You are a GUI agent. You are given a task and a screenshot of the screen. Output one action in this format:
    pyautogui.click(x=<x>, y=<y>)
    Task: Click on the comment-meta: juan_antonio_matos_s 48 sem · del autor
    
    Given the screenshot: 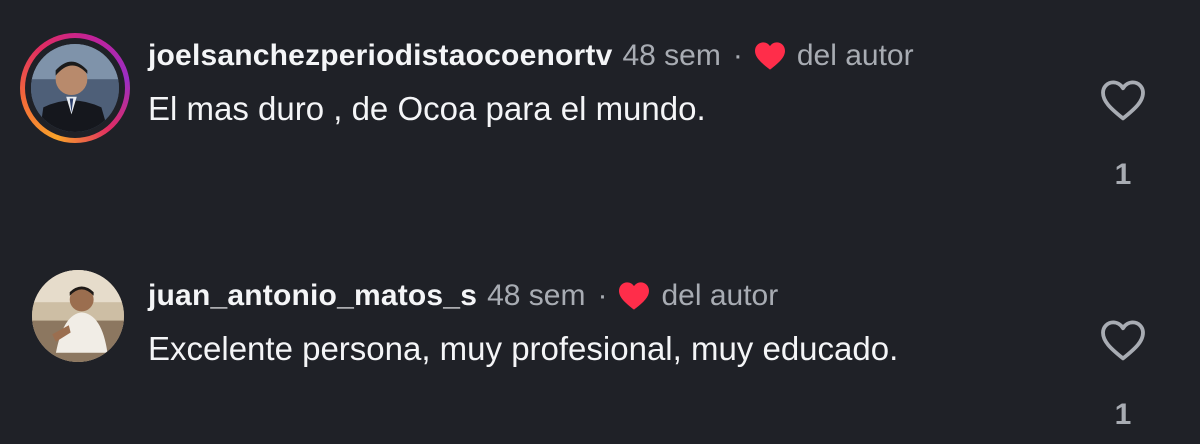 What is the action you would take?
    pyautogui.click(x=614, y=296)
    